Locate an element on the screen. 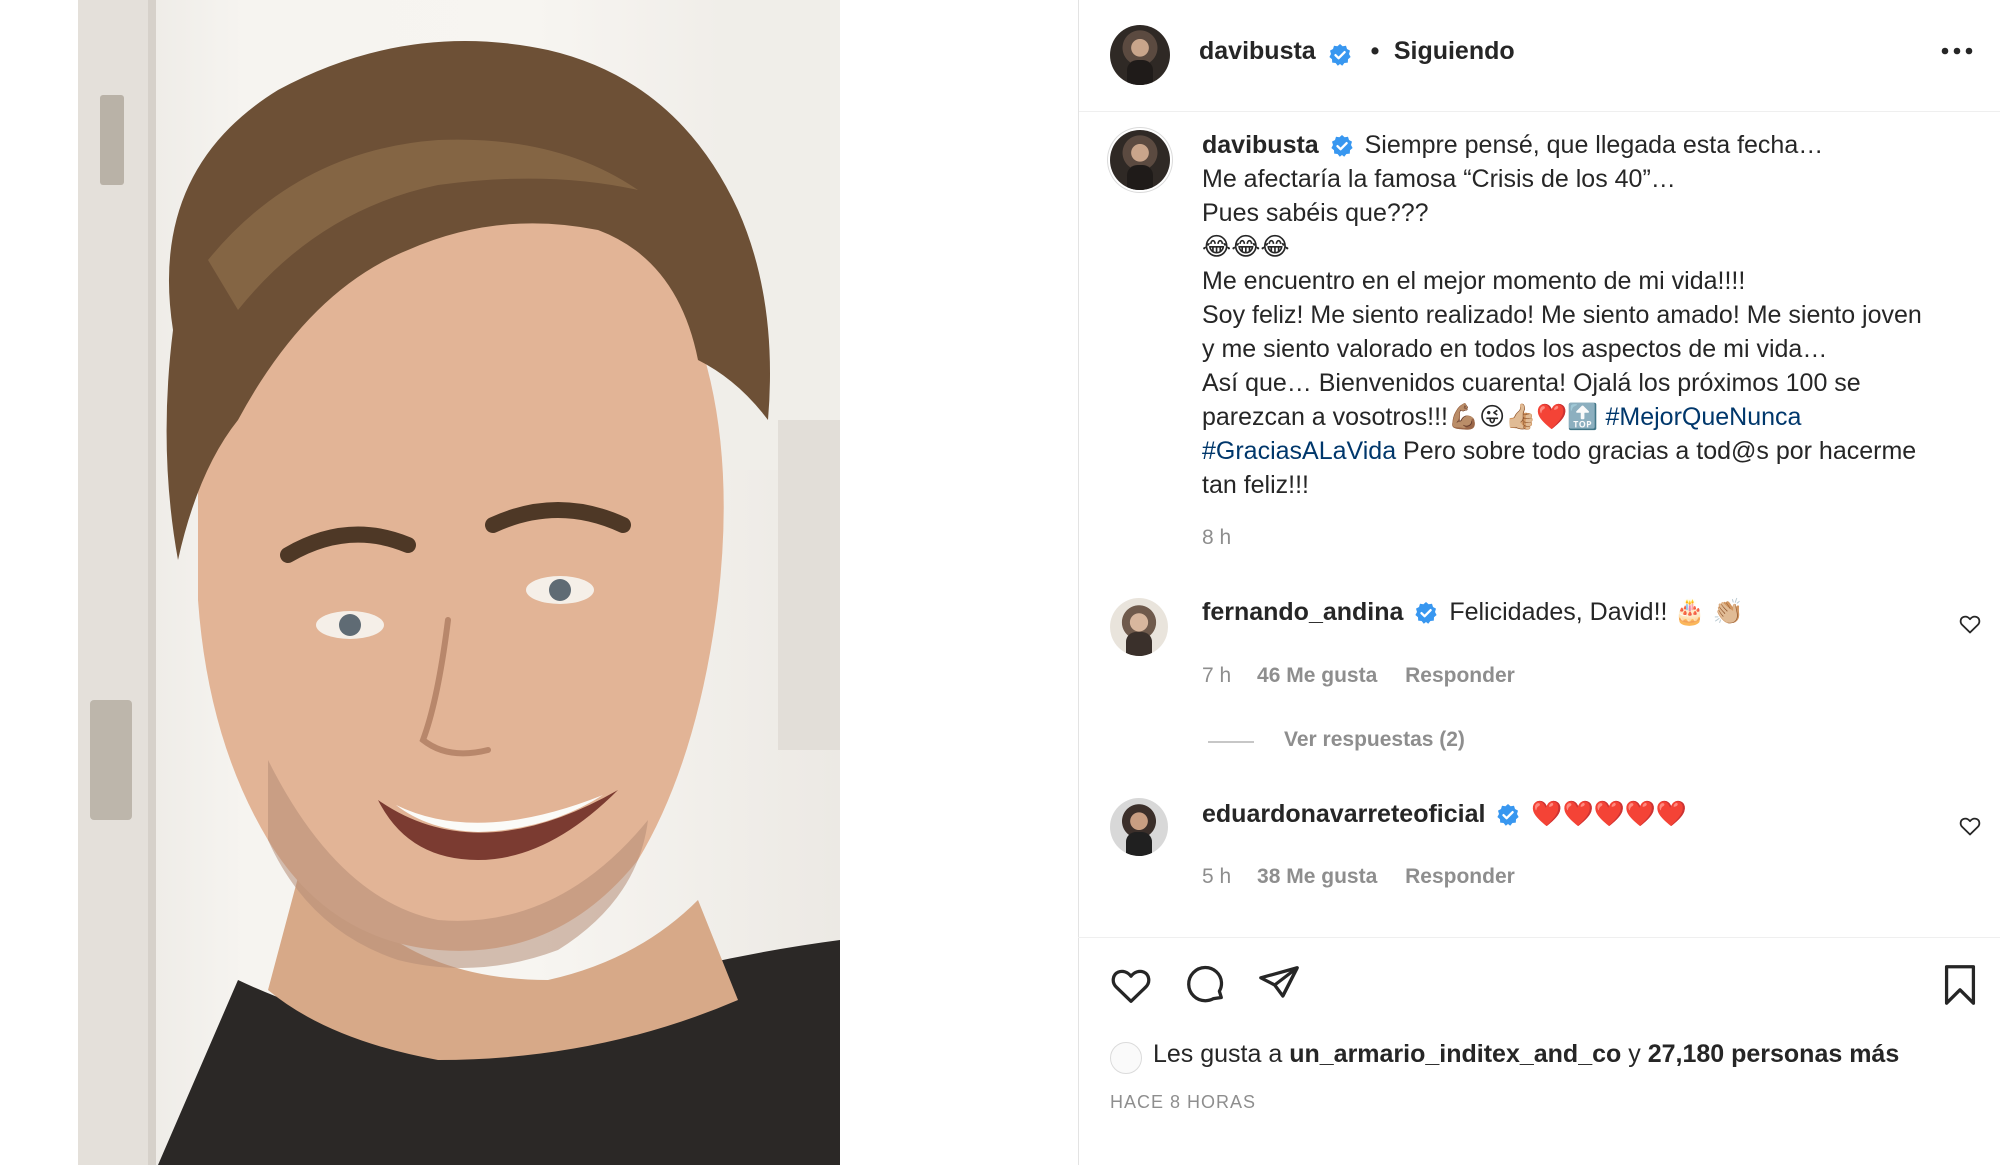  caption-author-username: davibusta is located at coordinates (1260, 145).